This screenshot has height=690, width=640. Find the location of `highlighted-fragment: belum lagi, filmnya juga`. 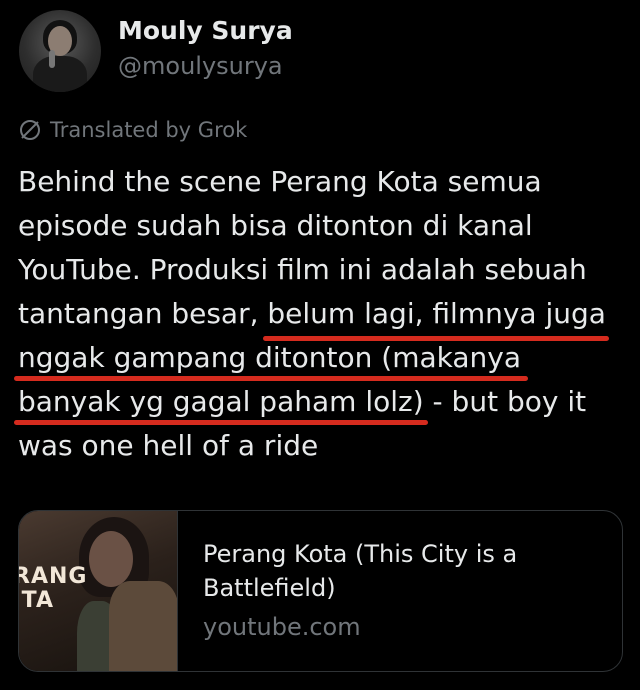

highlighted-fragment: belum lagi, filmnya juga is located at coordinates (436, 313).